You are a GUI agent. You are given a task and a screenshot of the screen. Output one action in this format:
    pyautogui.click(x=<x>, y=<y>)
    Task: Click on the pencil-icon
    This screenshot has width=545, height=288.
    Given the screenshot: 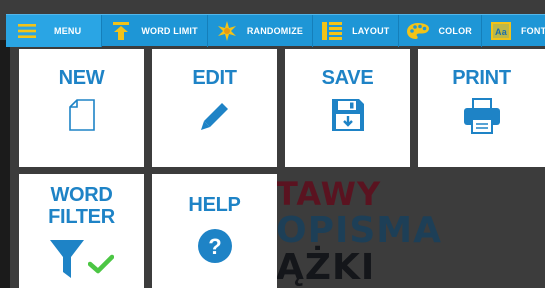 What is the action you would take?
    pyautogui.click(x=215, y=116)
    